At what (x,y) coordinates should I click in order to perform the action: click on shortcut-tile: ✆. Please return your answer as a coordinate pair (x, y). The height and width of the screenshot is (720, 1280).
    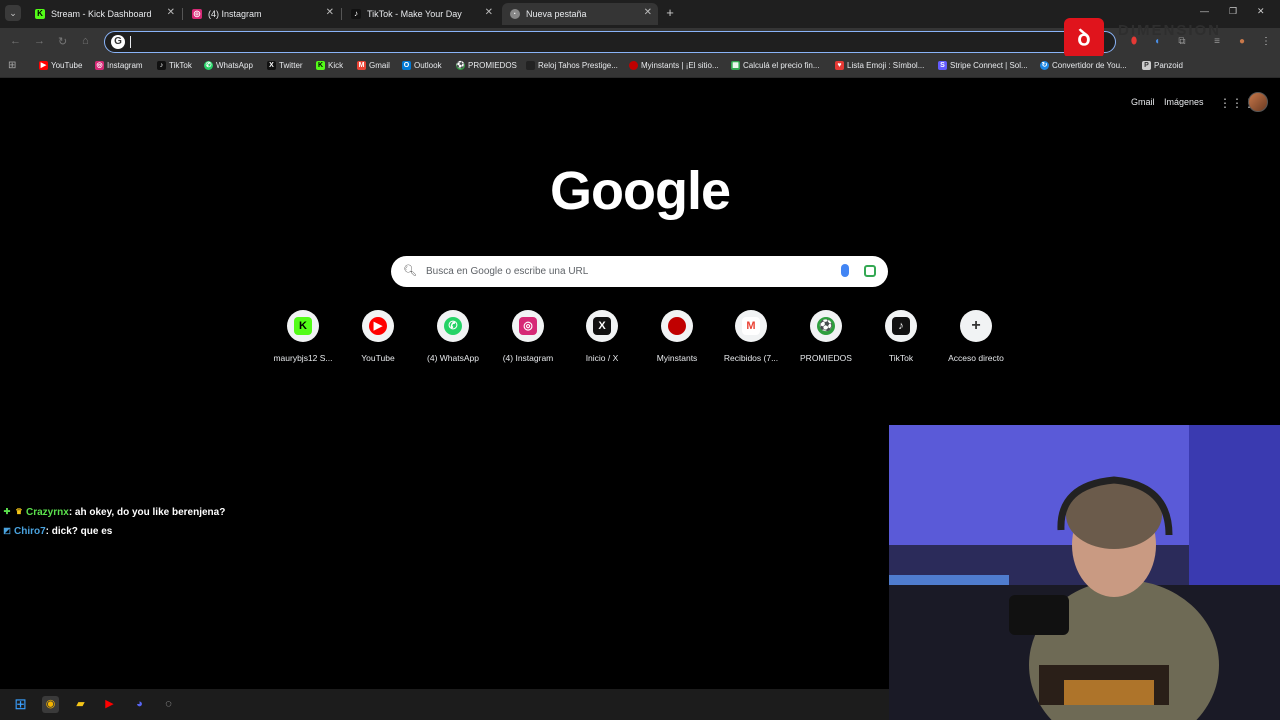
    Looking at the image, I should click on (453, 326).